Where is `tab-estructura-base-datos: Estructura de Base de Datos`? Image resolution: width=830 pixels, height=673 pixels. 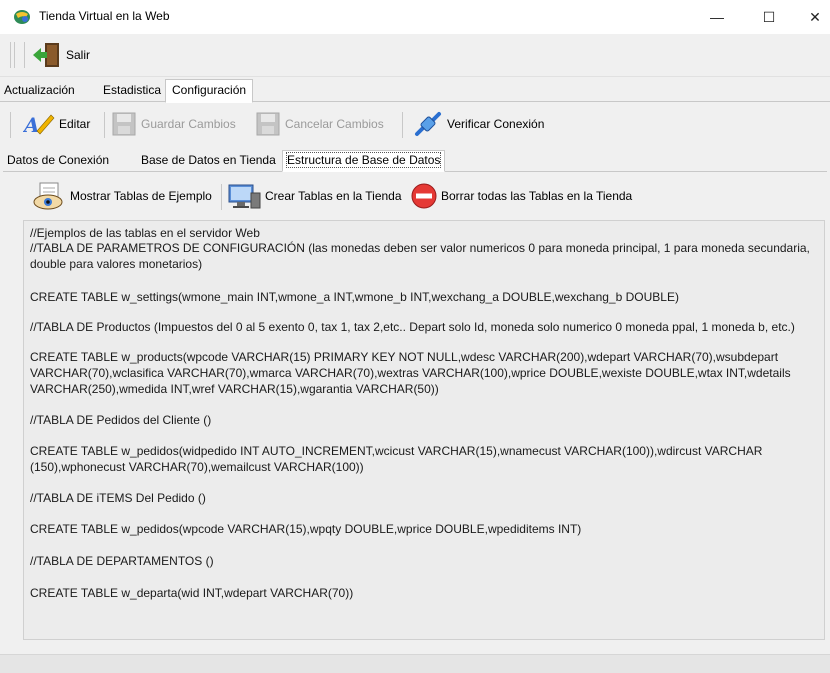 tab-estructura-base-datos: Estructura de Base de Datos is located at coordinates (364, 161).